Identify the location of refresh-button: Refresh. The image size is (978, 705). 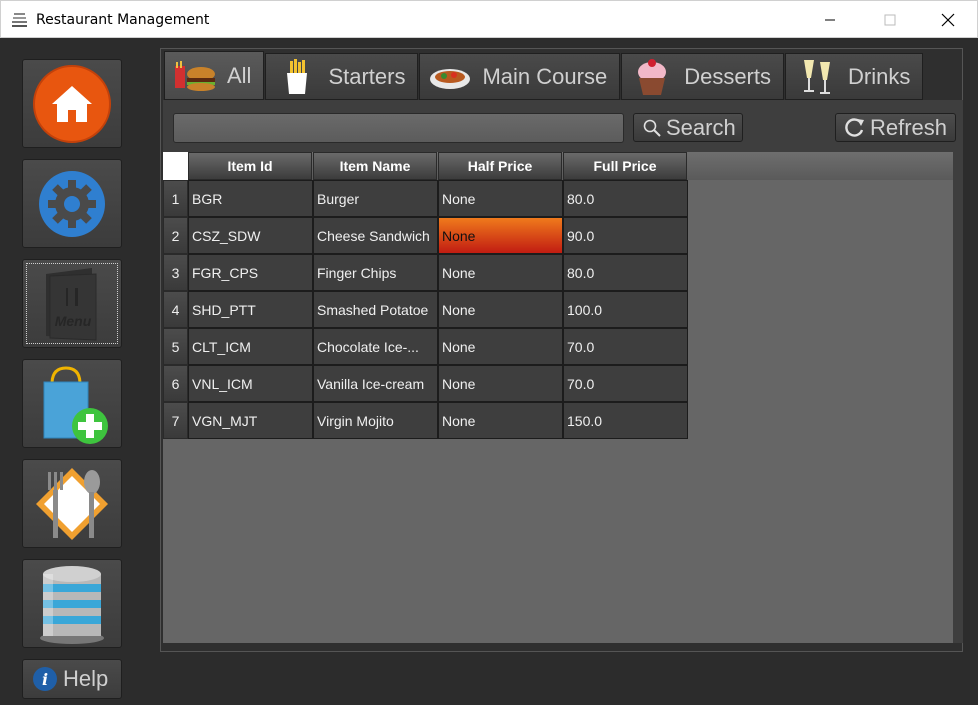
(895, 127).